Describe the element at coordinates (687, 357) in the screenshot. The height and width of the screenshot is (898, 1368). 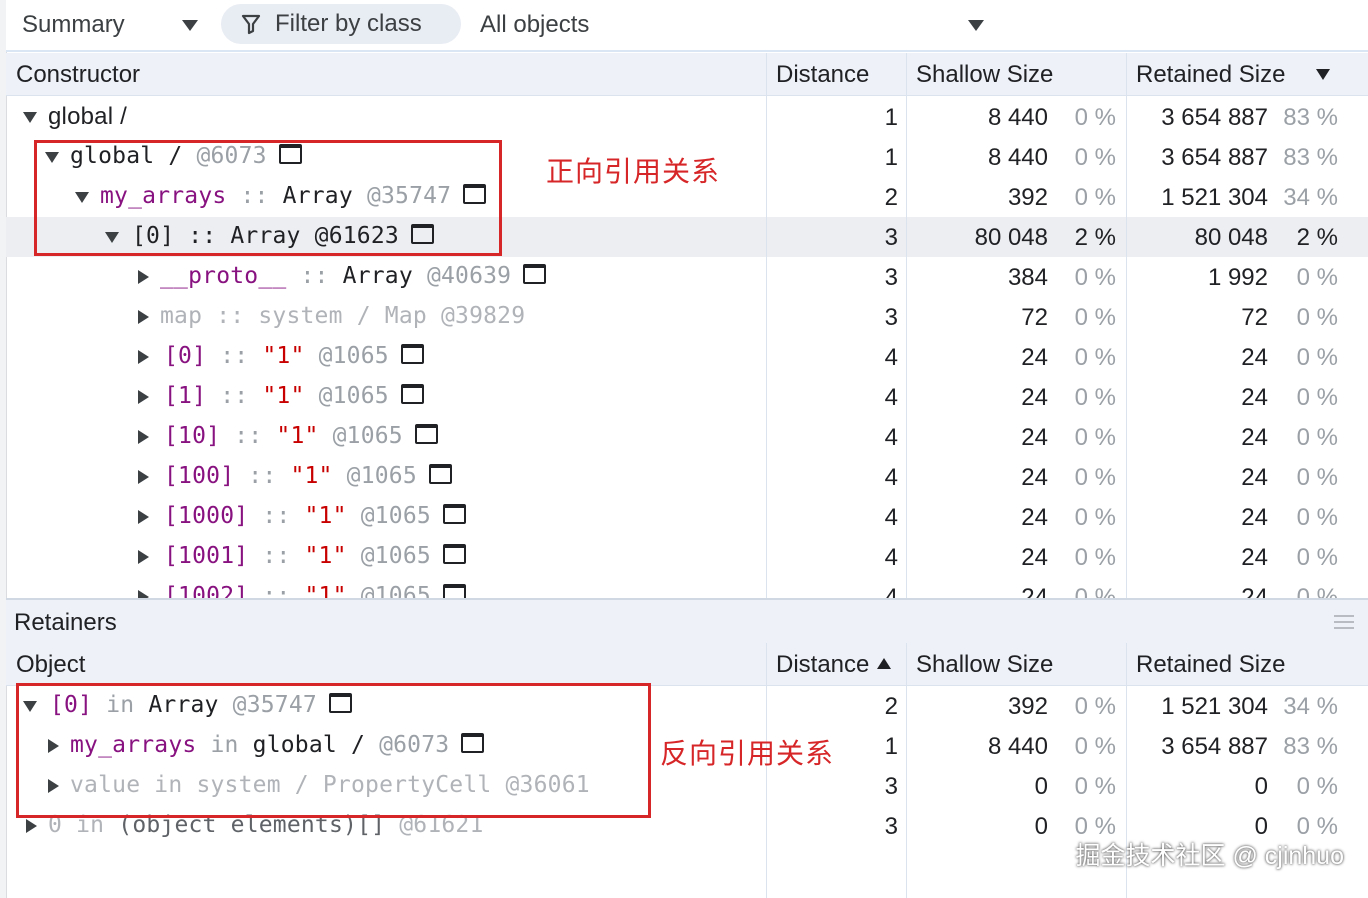
I see `tree-row: [0] :: "1" @1065 4 24 0 % 24 0 %` at that location.